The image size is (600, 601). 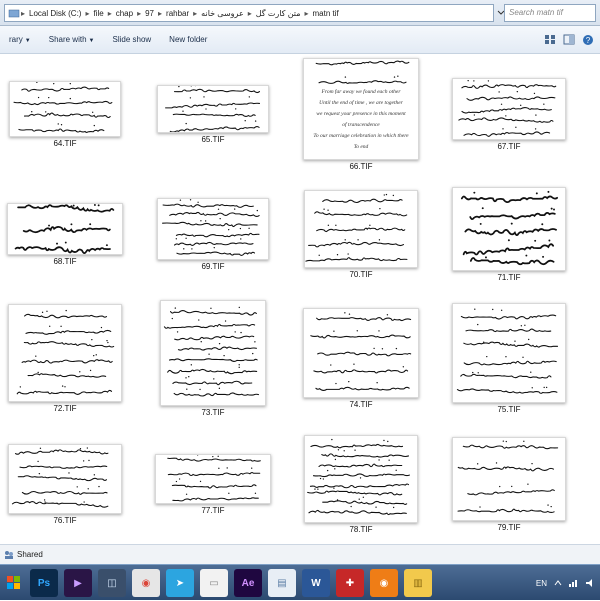 What do you see at coordinates (188, 39) in the screenshot?
I see `new-folder-button: New folder` at bounding box center [188, 39].